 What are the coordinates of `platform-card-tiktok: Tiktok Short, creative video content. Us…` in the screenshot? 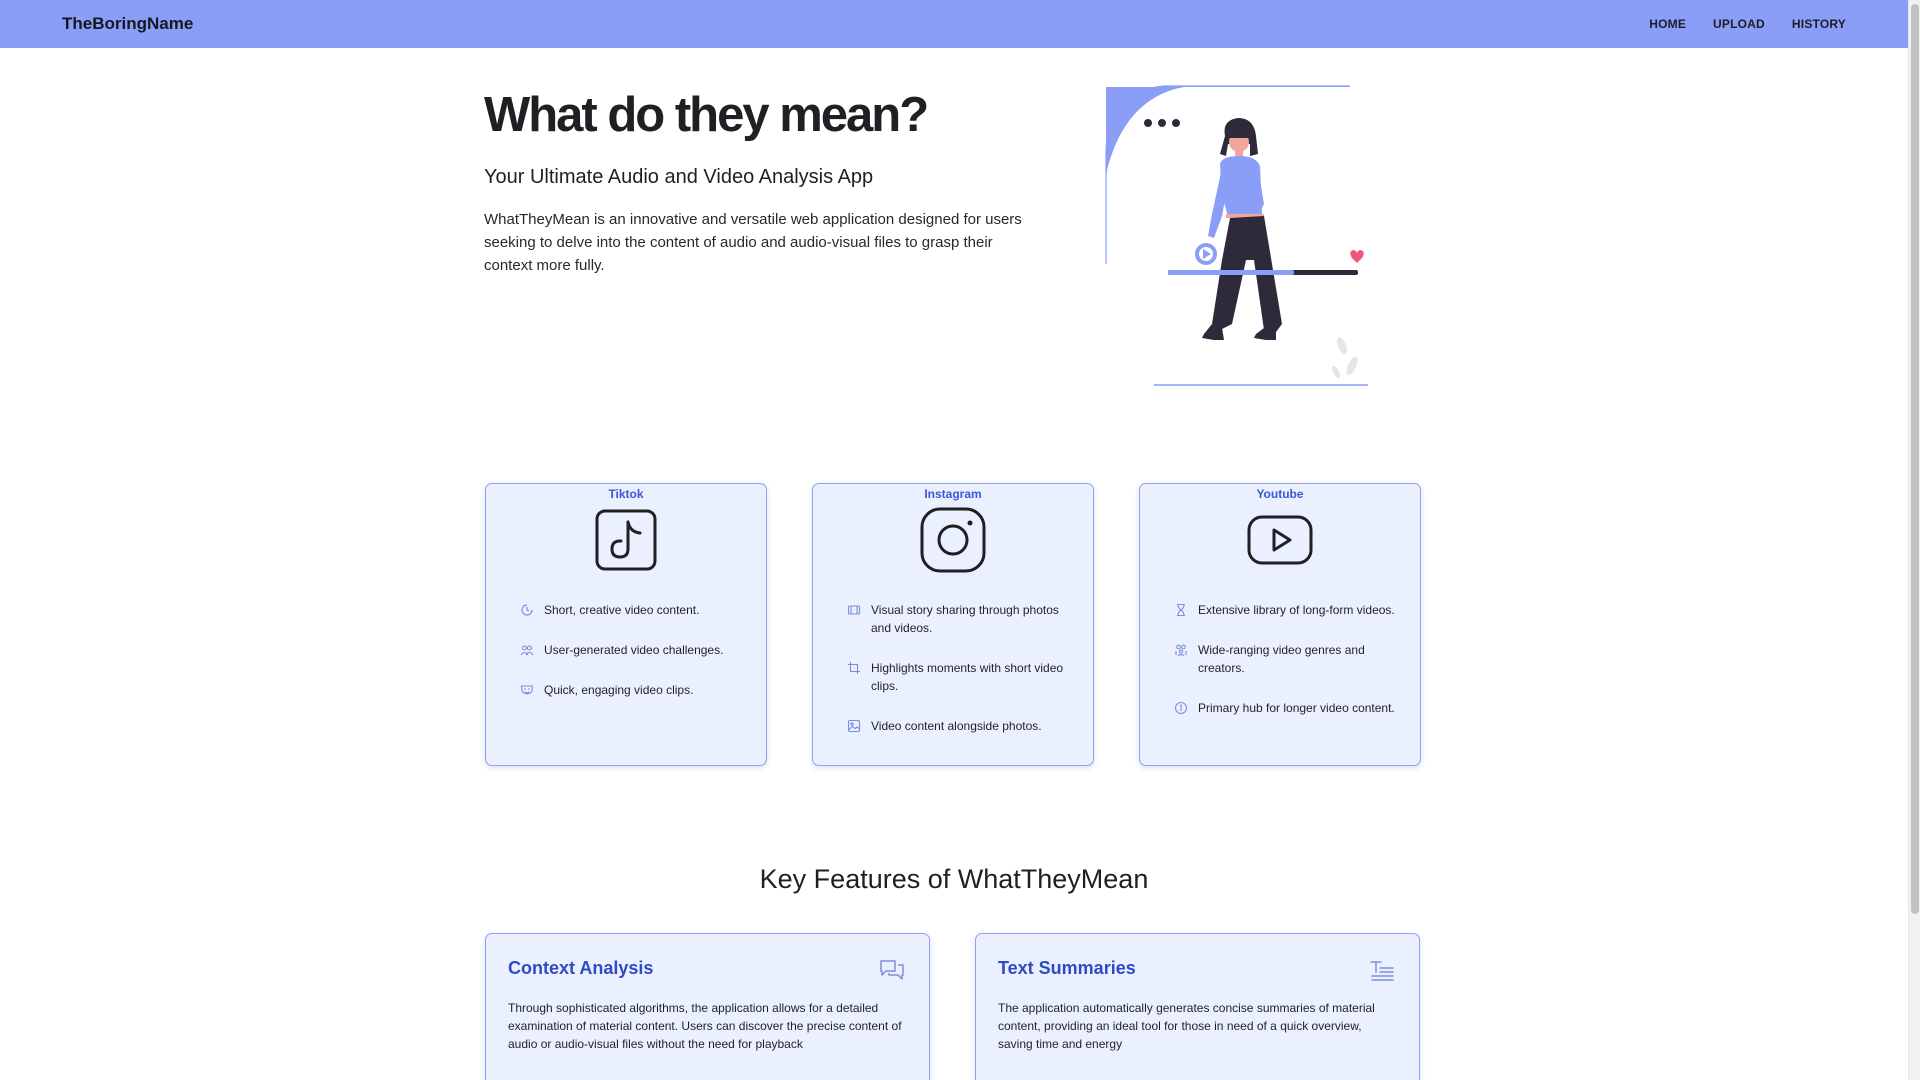 It's located at (626, 624).